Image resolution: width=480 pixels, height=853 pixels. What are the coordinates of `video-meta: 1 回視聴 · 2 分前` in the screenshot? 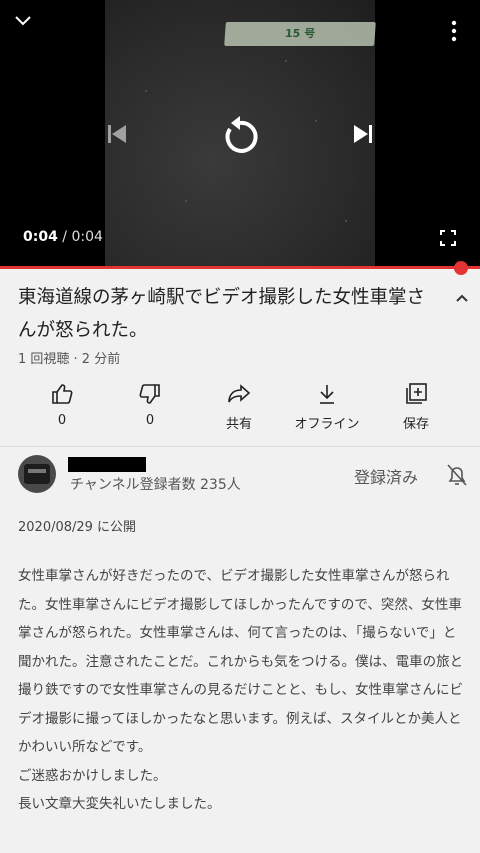 It's located at (69, 359).